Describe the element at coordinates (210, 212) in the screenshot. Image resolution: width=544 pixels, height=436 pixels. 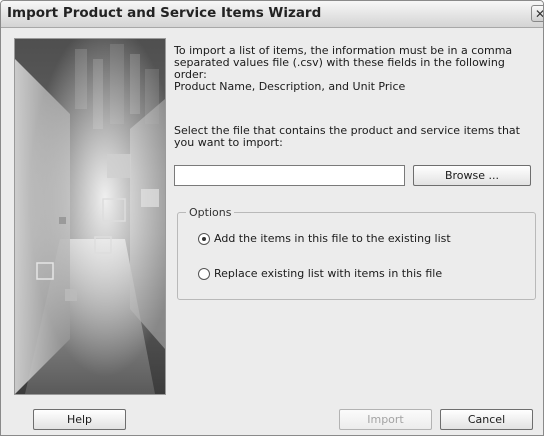
I see `options-legend: Options` at that location.